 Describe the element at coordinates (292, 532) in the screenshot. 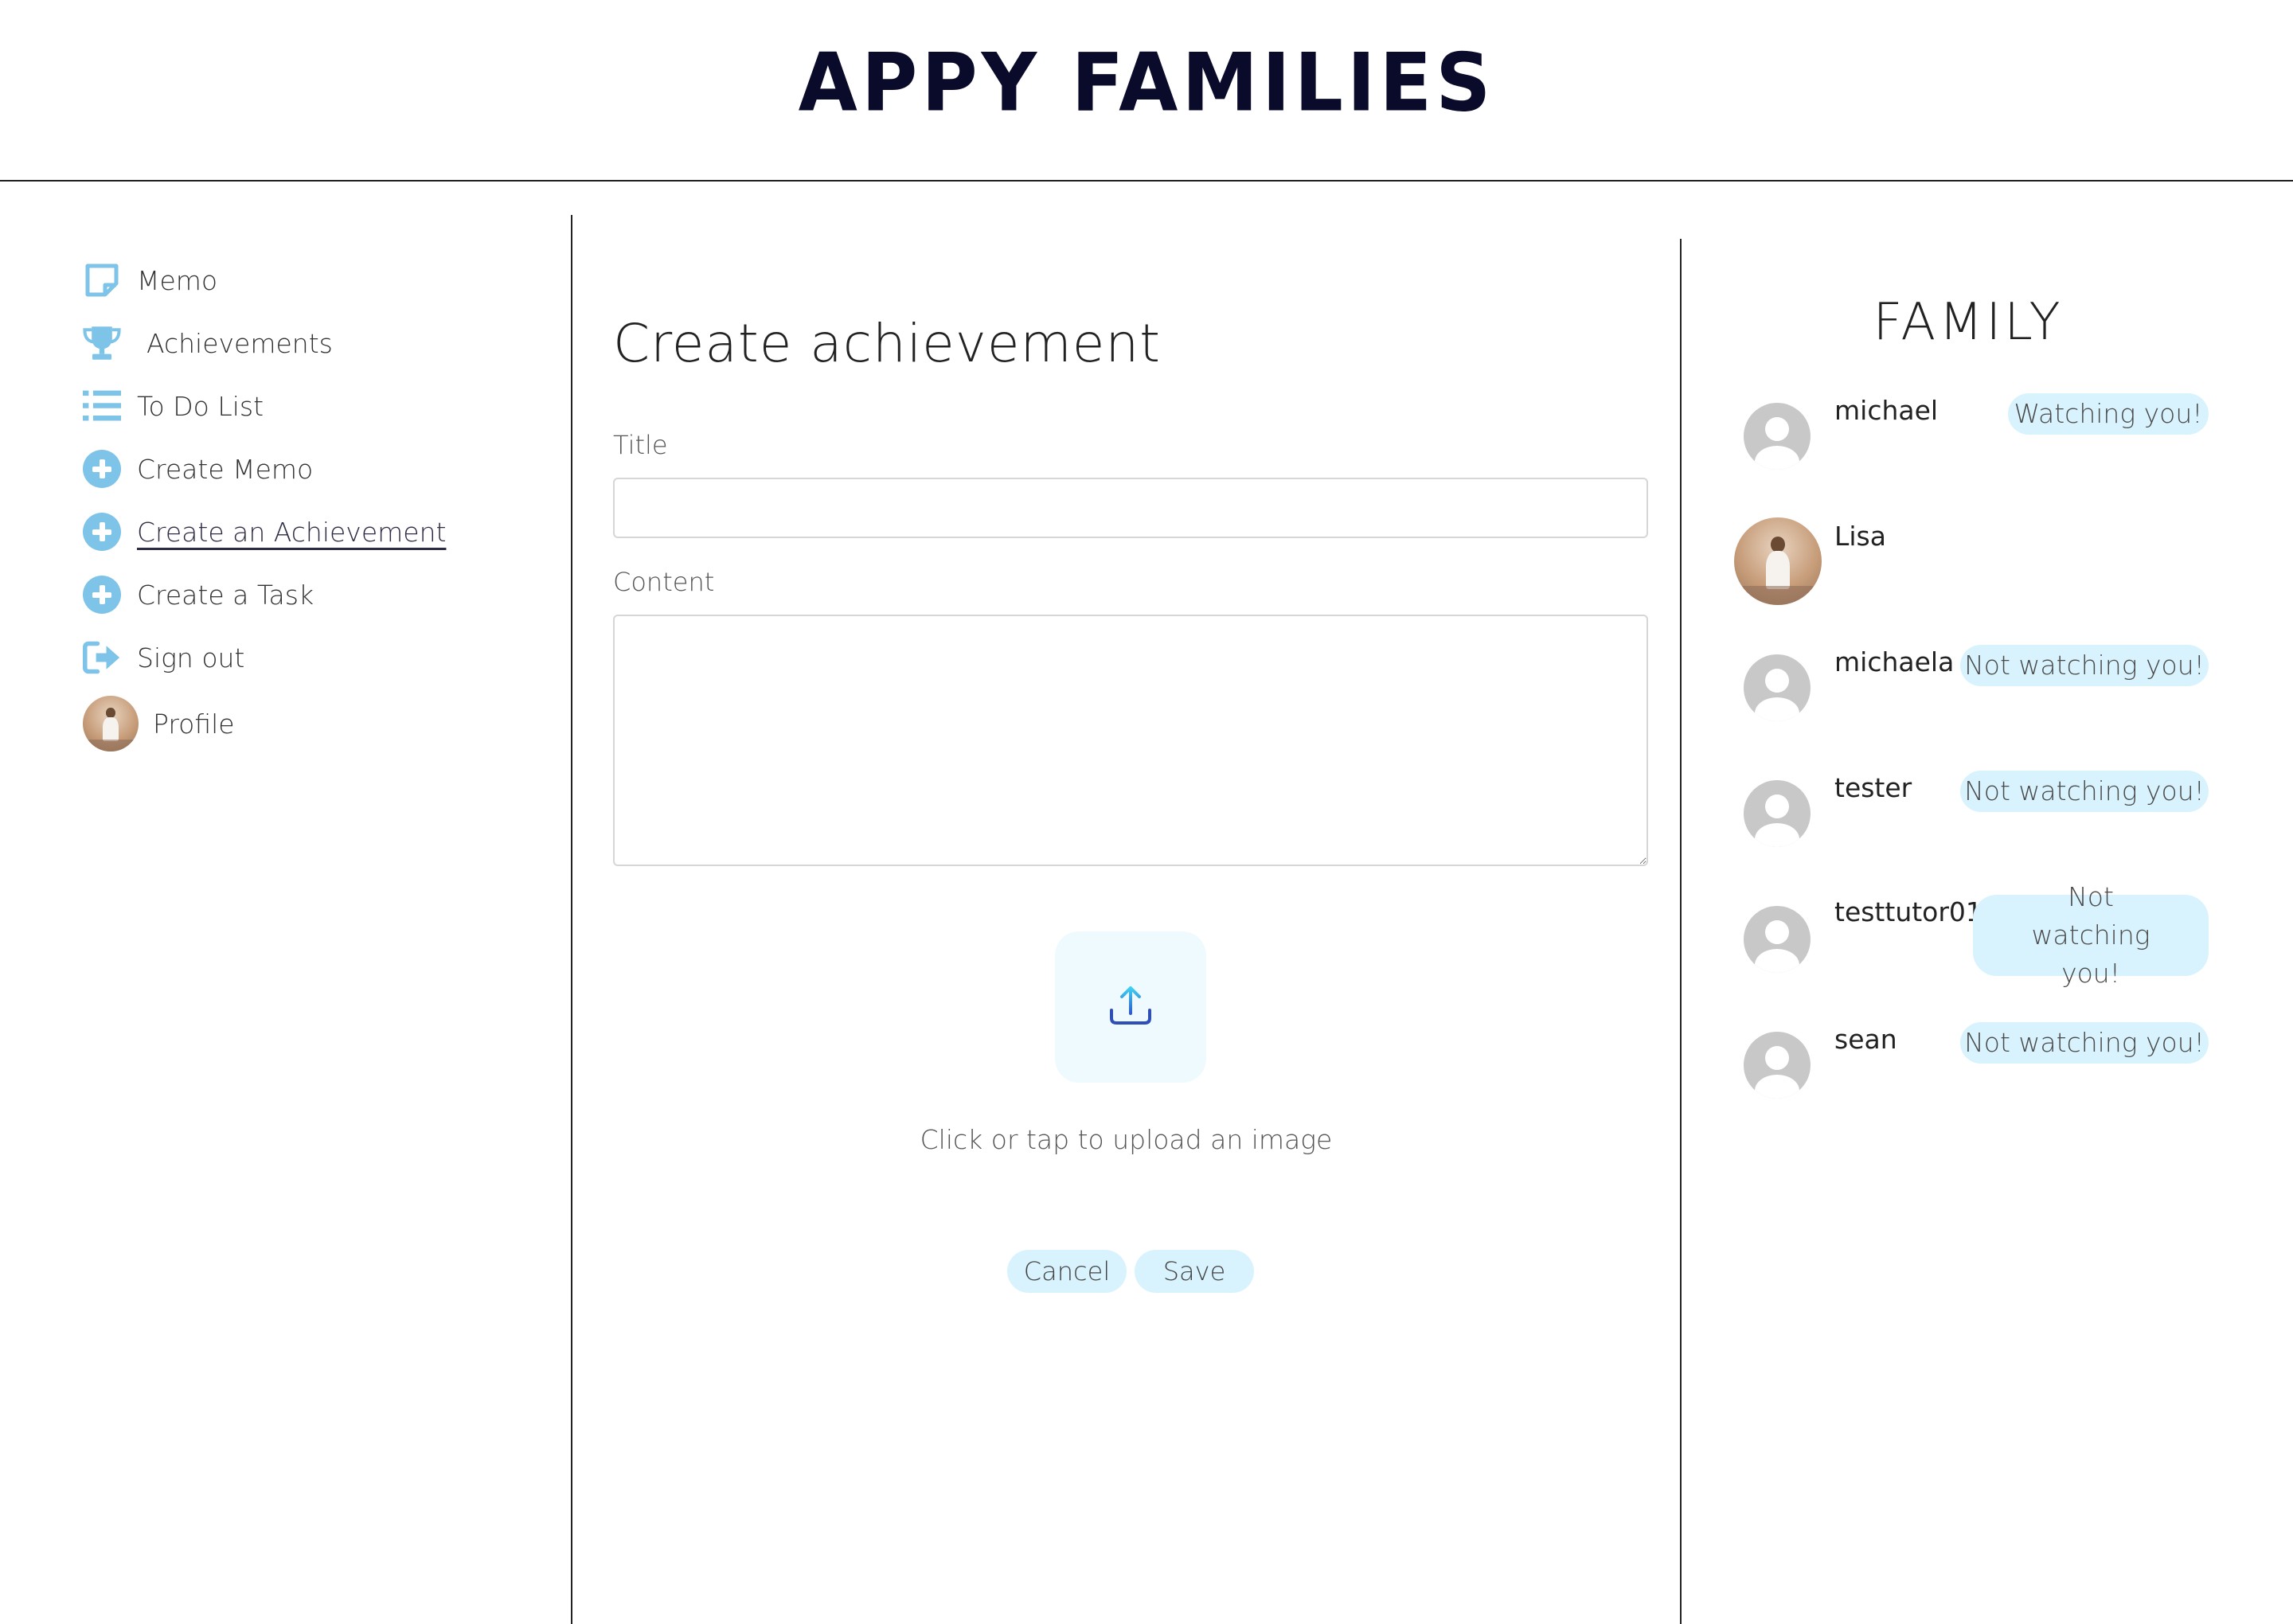

I see `sidebar-item-label: Create an Achievement` at that location.